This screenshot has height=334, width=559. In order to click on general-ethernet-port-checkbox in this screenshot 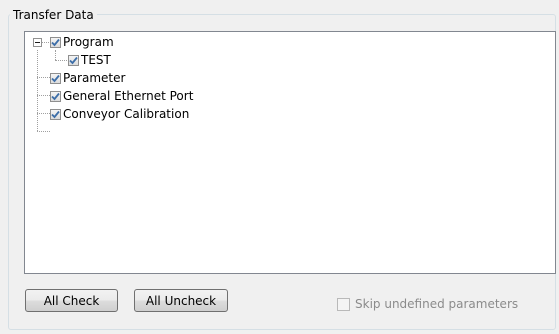, I will do `click(55, 96)`.